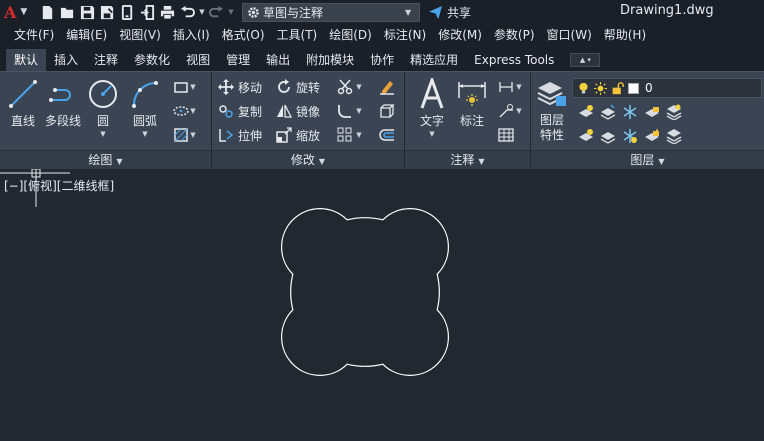 Image resolution: width=764 pixels, height=441 pixels. I want to click on dimension-tool-button: 标注, so click(472, 103).